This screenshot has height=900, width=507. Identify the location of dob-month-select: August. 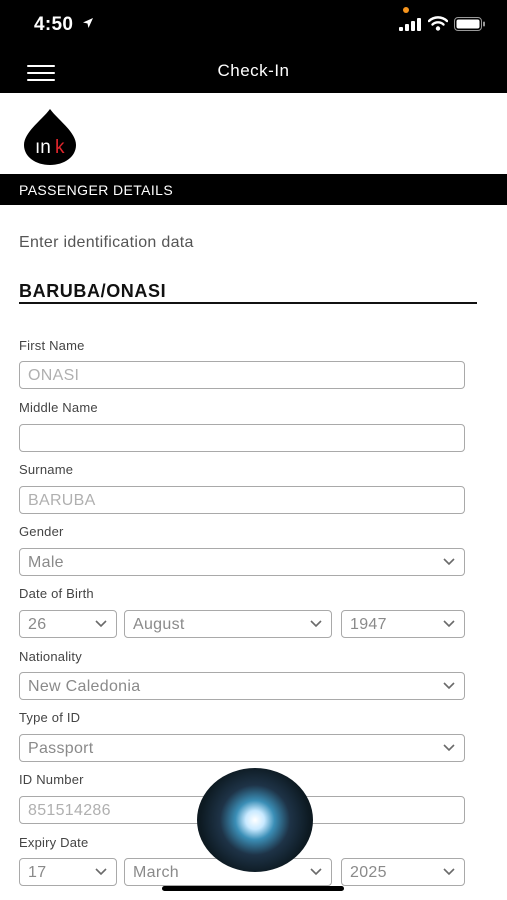
(228, 624).